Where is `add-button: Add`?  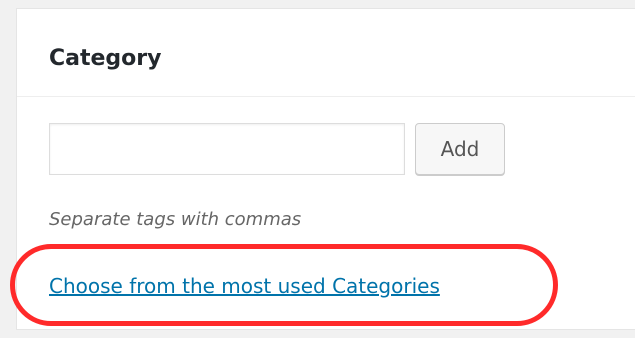
add-button: Add is located at coordinates (460, 149).